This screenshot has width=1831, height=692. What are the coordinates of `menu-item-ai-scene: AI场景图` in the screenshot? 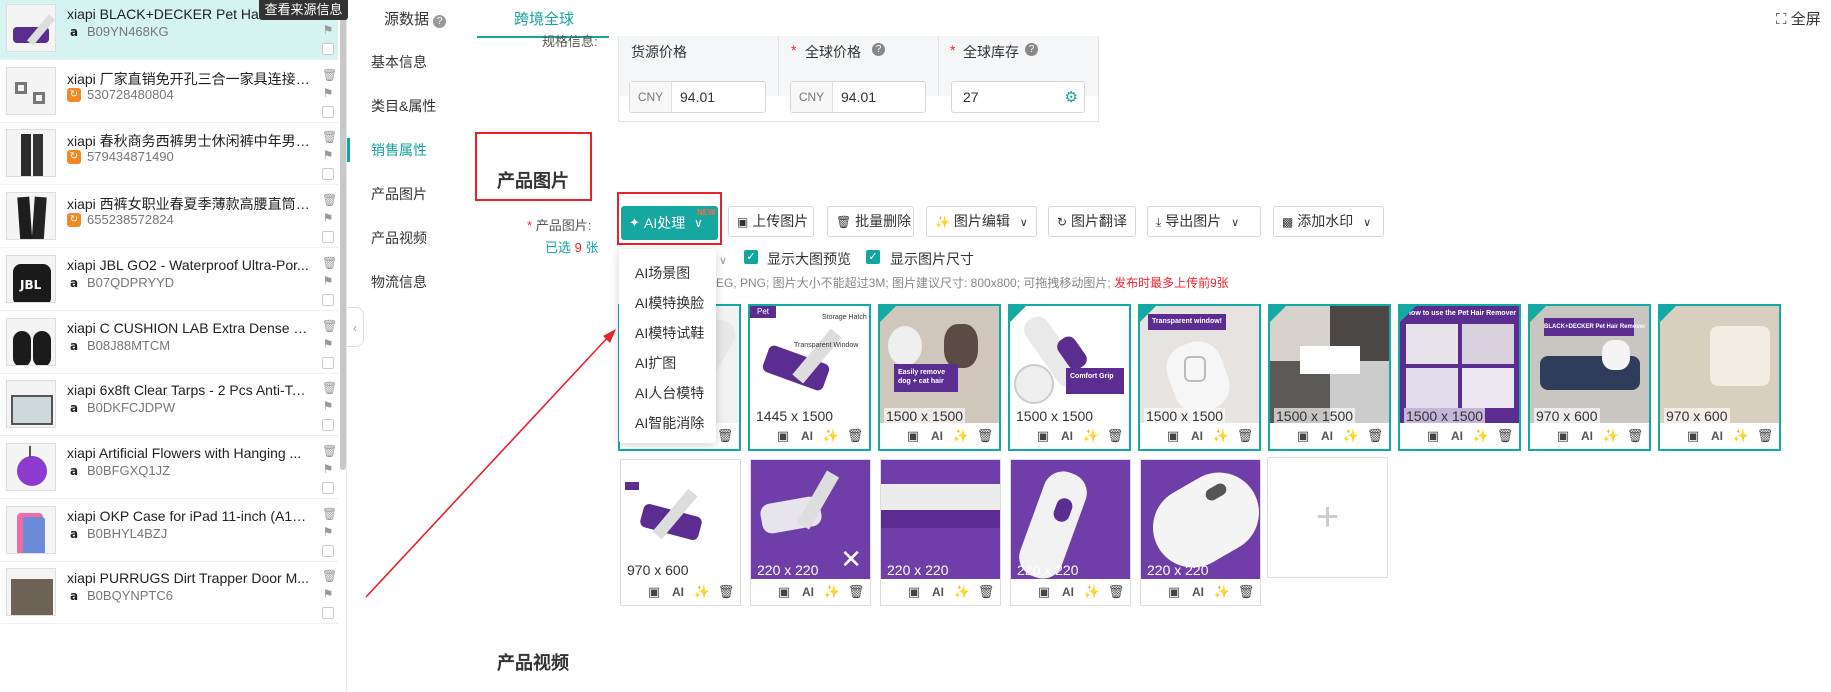 It's located at (662, 273).